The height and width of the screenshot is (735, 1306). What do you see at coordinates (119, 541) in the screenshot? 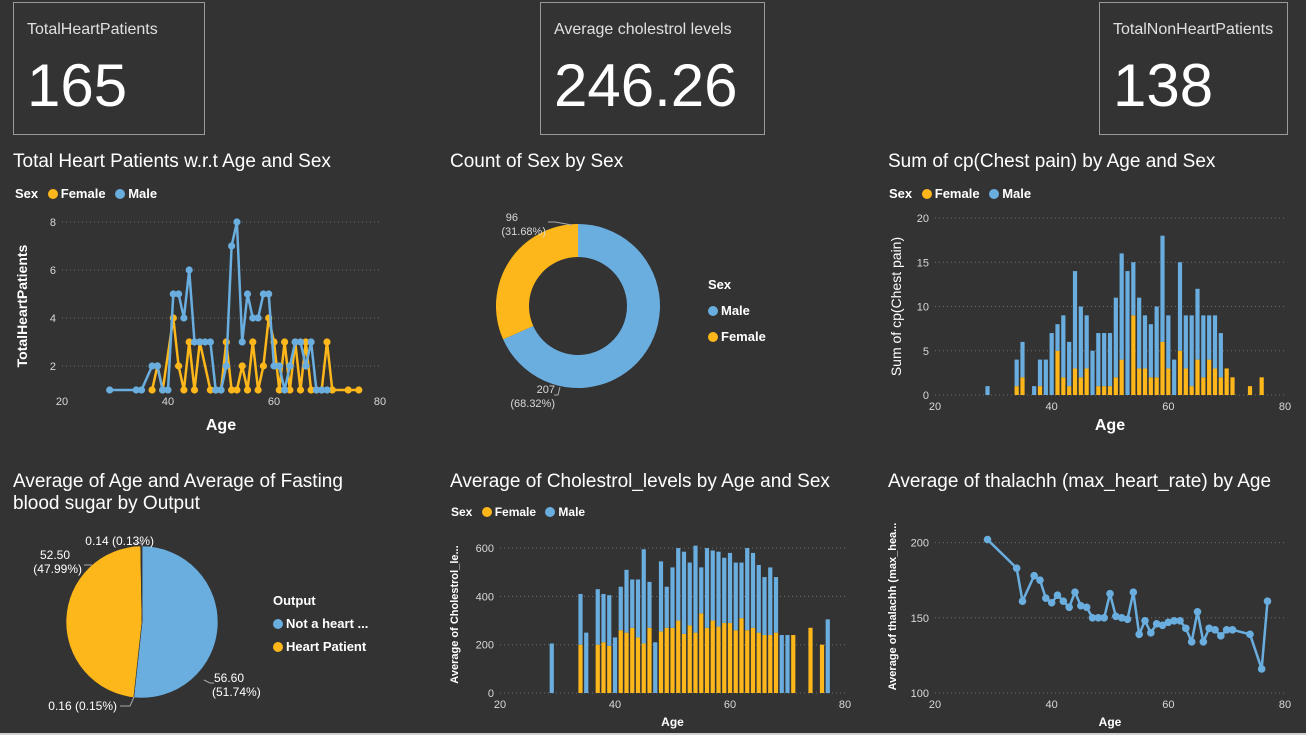
I see `data-label-fbs-heart: 0.14 (0.13%)` at bounding box center [119, 541].